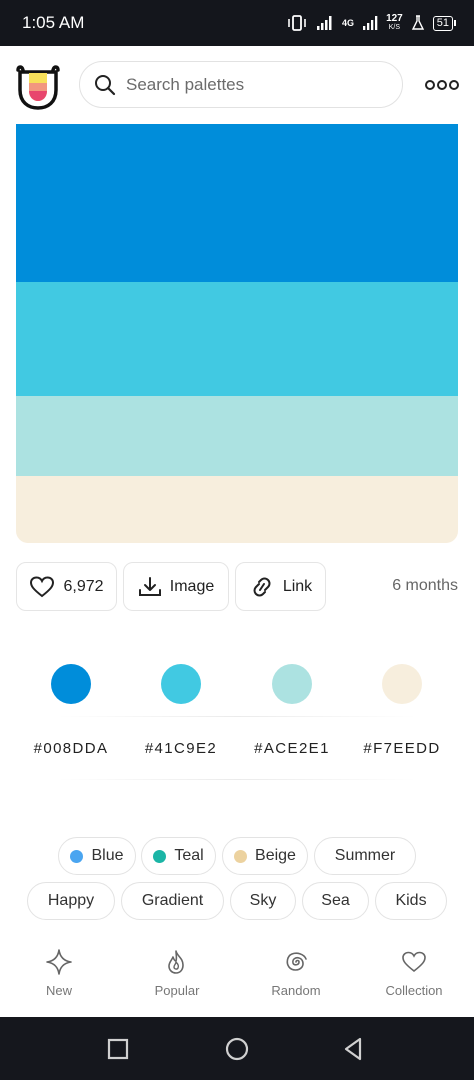 This screenshot has width=474, height=1080. I want to click on tag-label: Sea, so click(335, 900).